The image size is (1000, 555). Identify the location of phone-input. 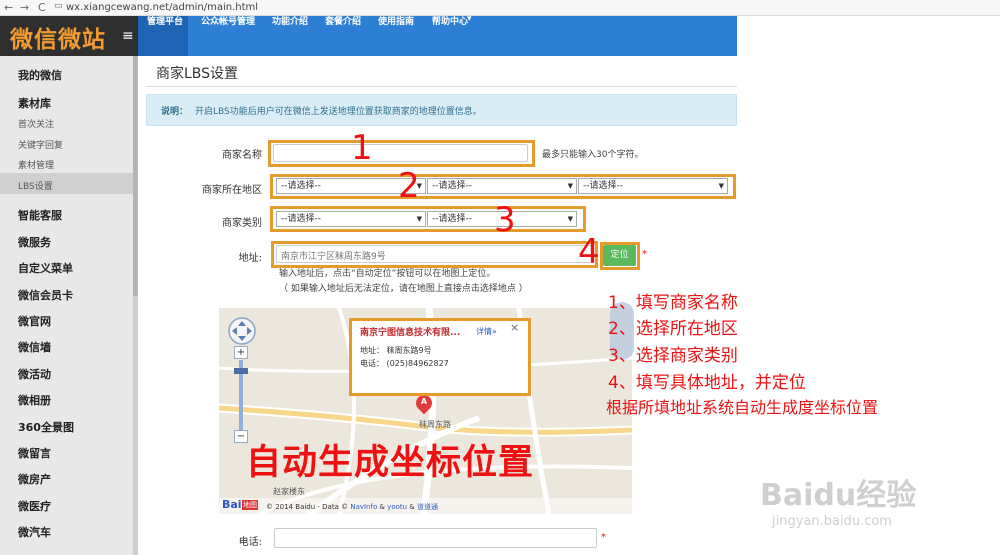
(435, 538).